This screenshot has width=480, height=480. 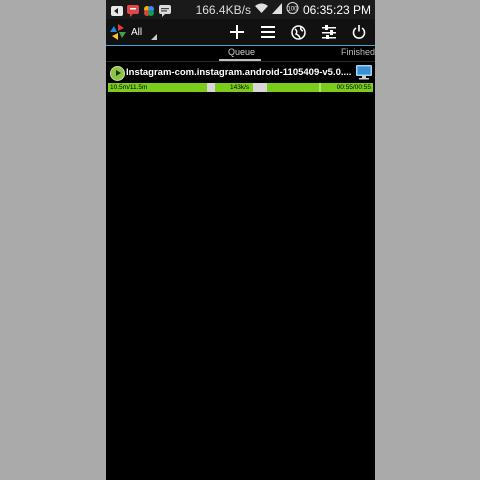 What do you see at coordinates (137, 32) in the screenshot?
I see `filter-label: All` at bounding box center [137, 32].